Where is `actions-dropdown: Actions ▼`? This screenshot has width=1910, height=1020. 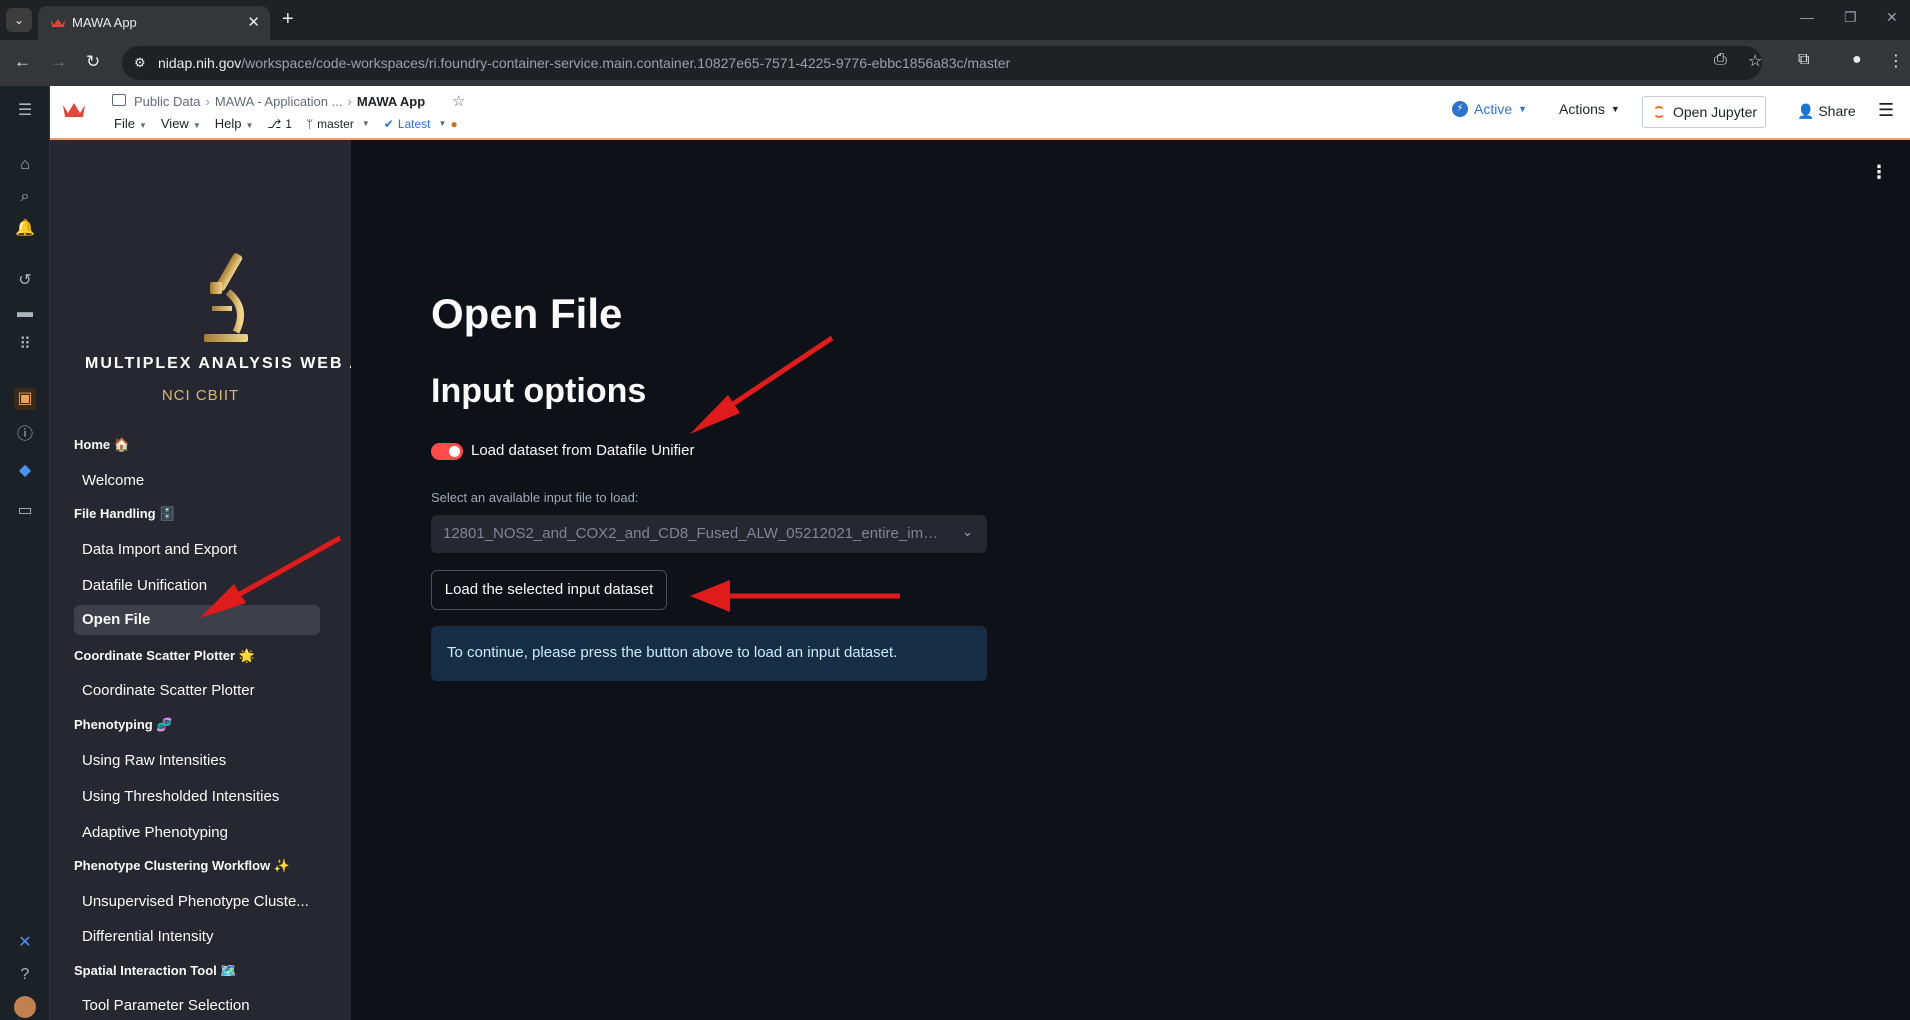
actions-dropdown: Actions ▼ is located at coordinates (1589, 109).